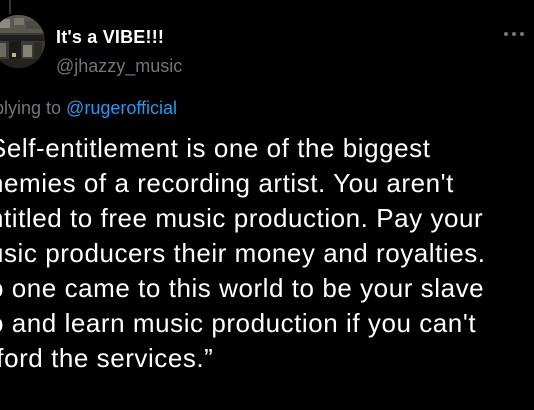  I want to click on replying-to-label: plying to, so click(33, 108).